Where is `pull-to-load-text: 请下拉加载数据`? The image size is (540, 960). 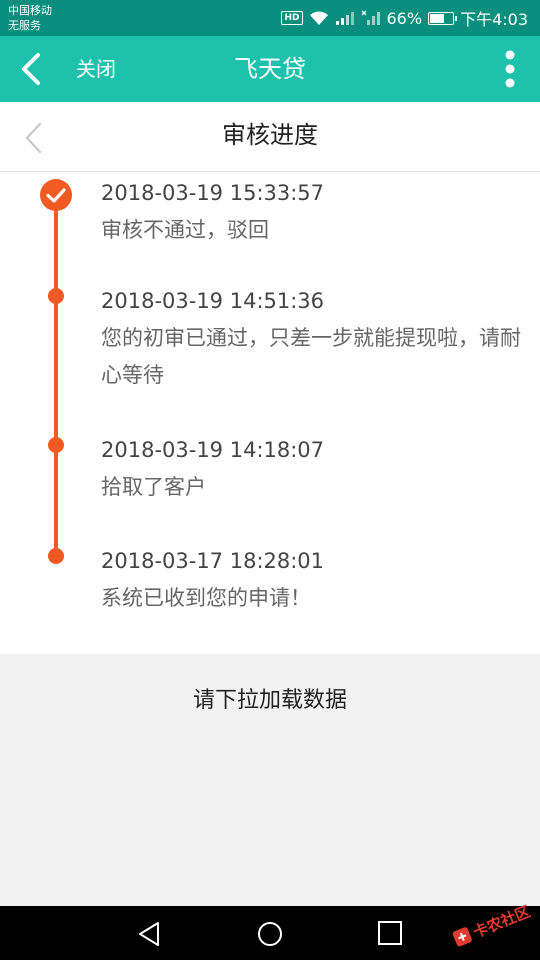 pull-to-load-text: 请下拉加载数据 is located at coordinates (269, 700).